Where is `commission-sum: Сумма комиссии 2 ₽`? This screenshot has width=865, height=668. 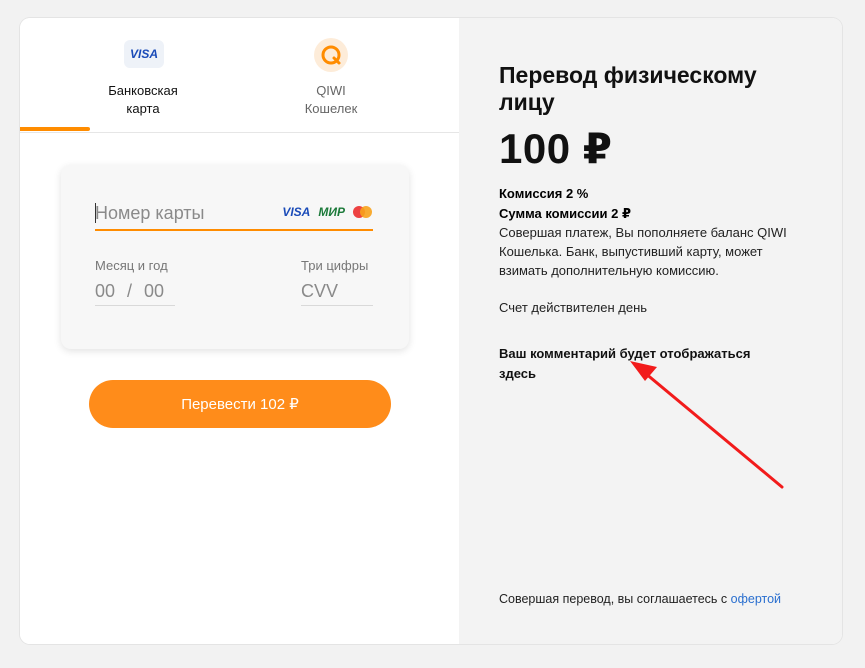
commission-sum: Сумма комиссии 2 ₽ is located at coordinates (565, 213).